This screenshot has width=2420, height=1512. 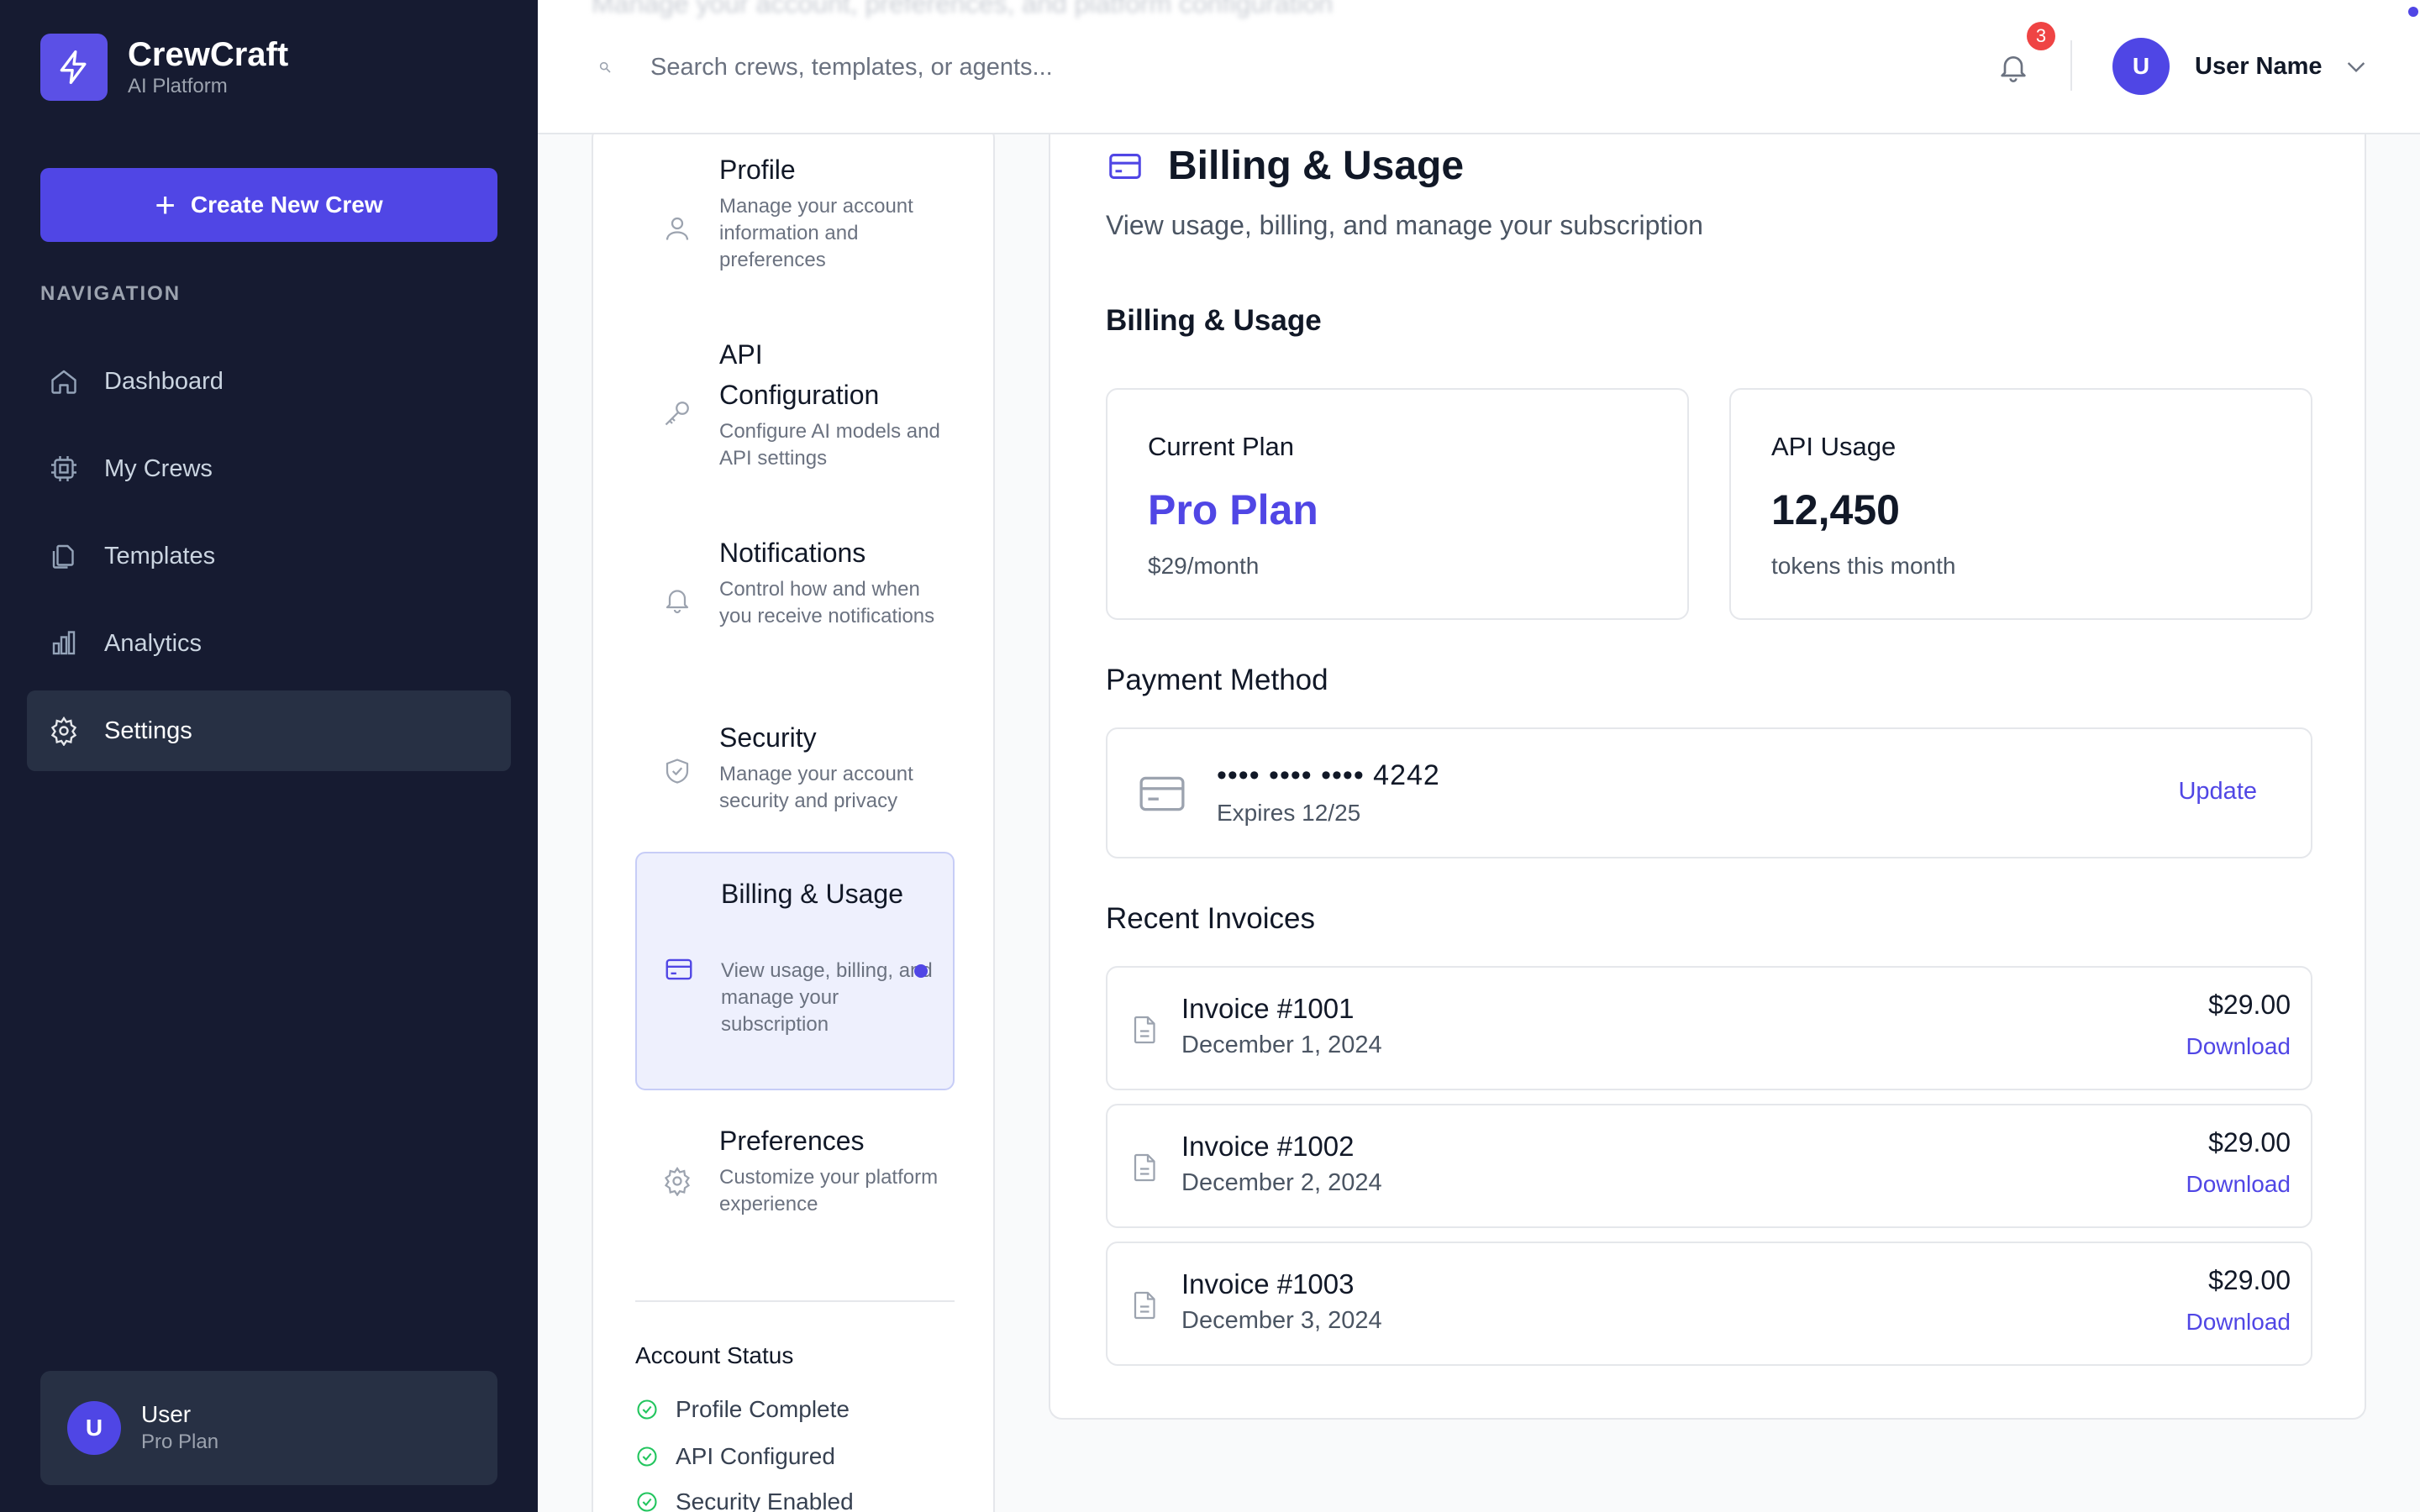 What do you see at coordinates (74, 67) in the screenshot?
I see `lightning-logo-icon` at bounding box center [74, 67].